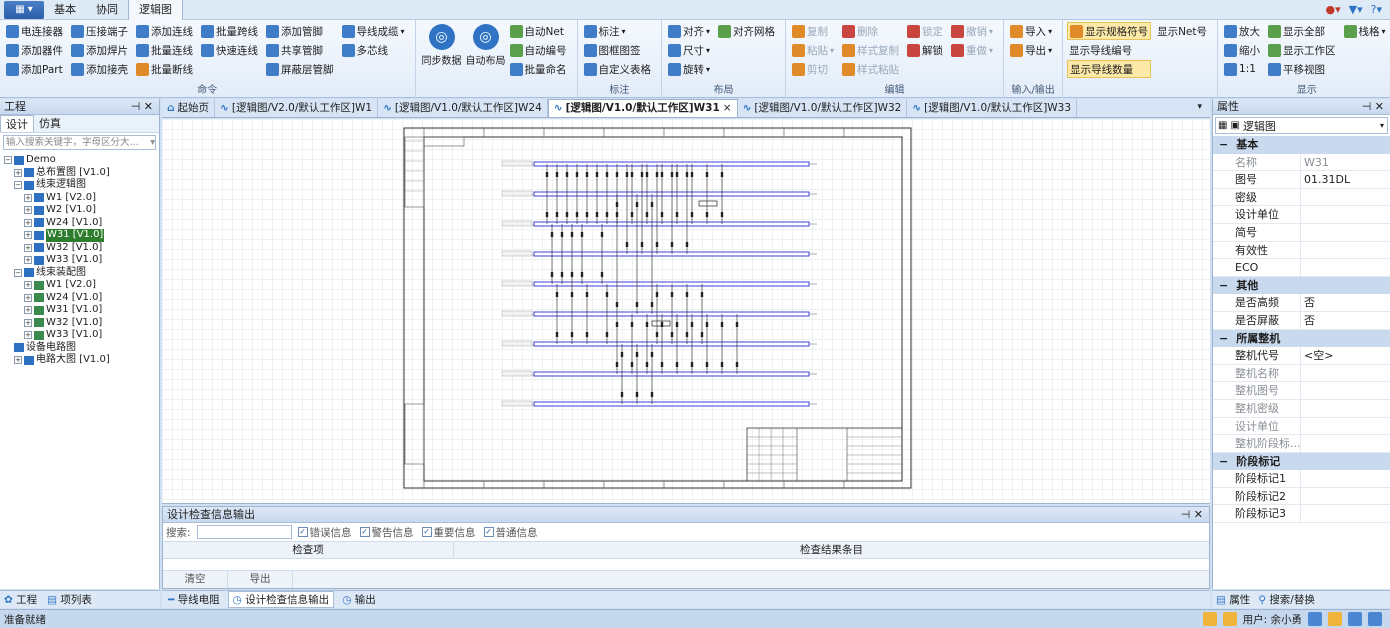  Describe the element at coordinates (24, 9) in the screenshot. I see `app-menu-button: ▦ ▾` at that location.